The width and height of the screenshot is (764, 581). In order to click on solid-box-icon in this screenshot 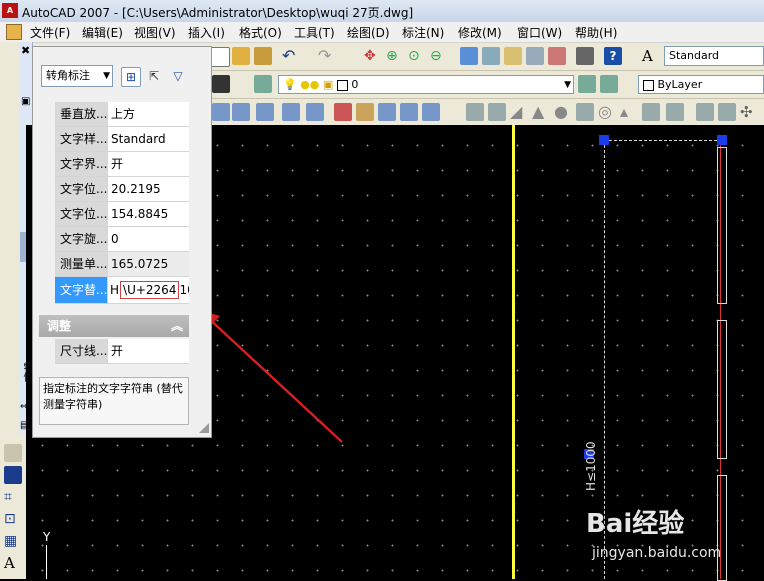, I will do `click(497, 112)`.